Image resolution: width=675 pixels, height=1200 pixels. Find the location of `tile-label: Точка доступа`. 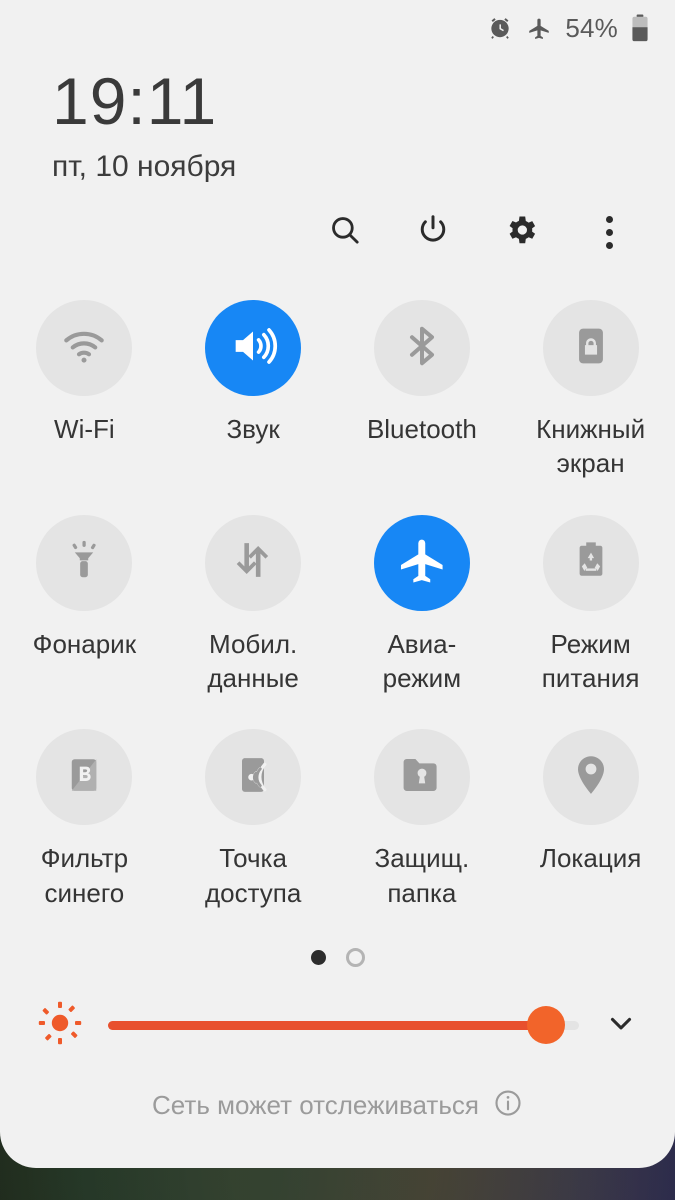

tile-label: Точка доступа is located at coordinates (253, 875).